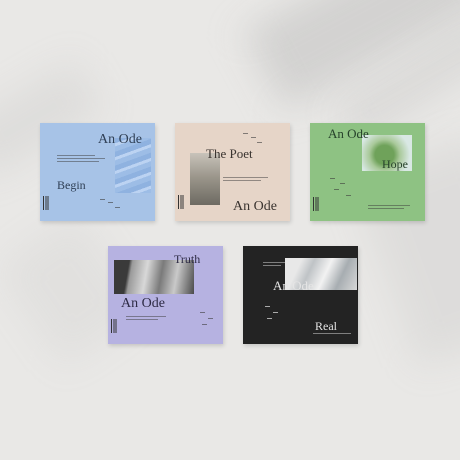 This screenshot has height=460, width=460. I want to click on album-begin-subtitle: Begin, so click(71, 185).